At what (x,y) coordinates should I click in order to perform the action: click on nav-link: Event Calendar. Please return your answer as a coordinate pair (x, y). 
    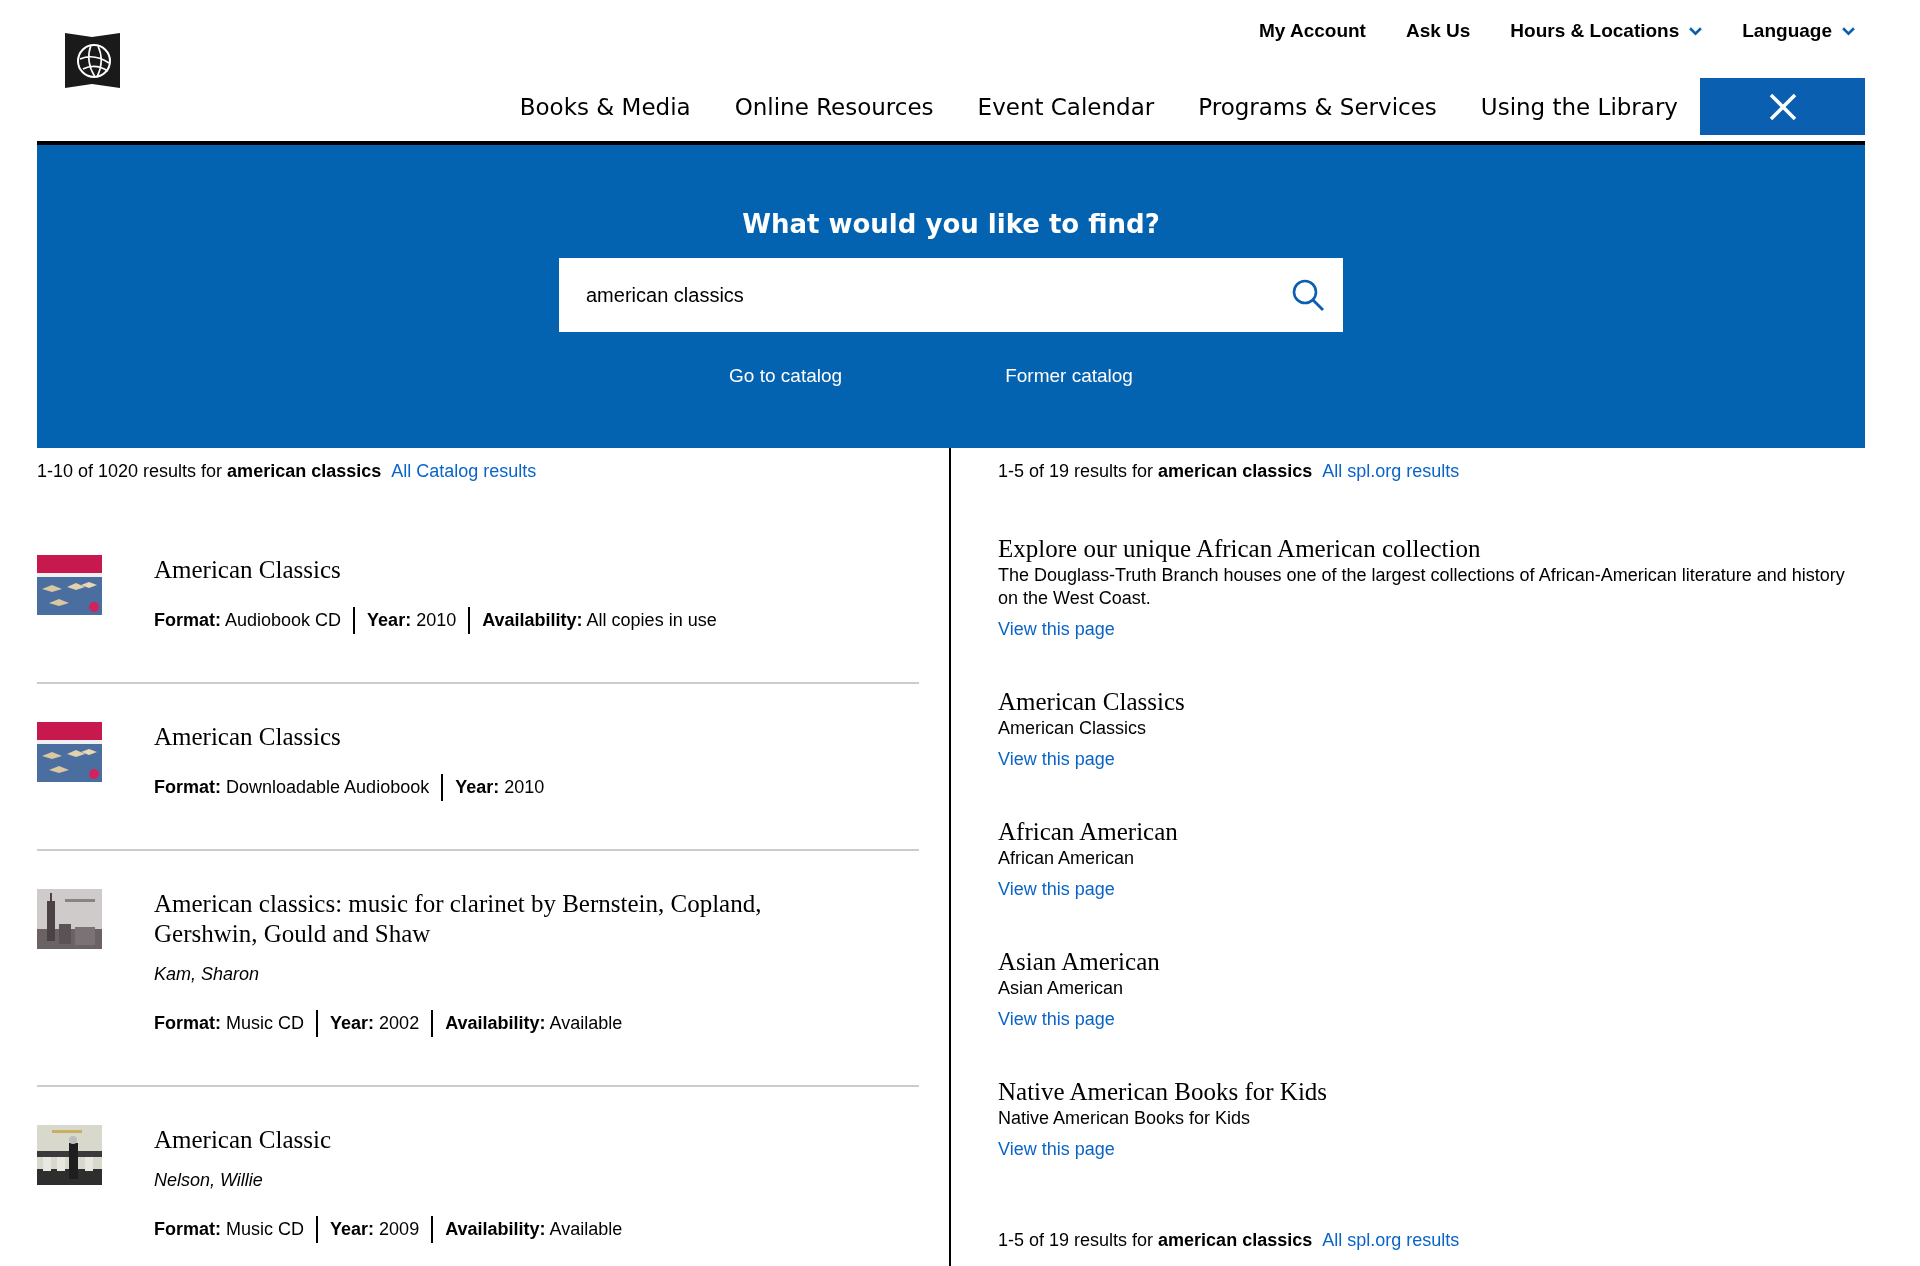
    Looking at the image, I should click on (1066, 113).